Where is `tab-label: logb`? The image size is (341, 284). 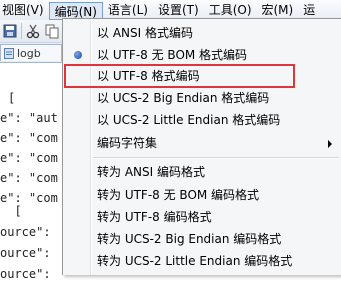 tab-label: logb is located at coordinates (29, 53).